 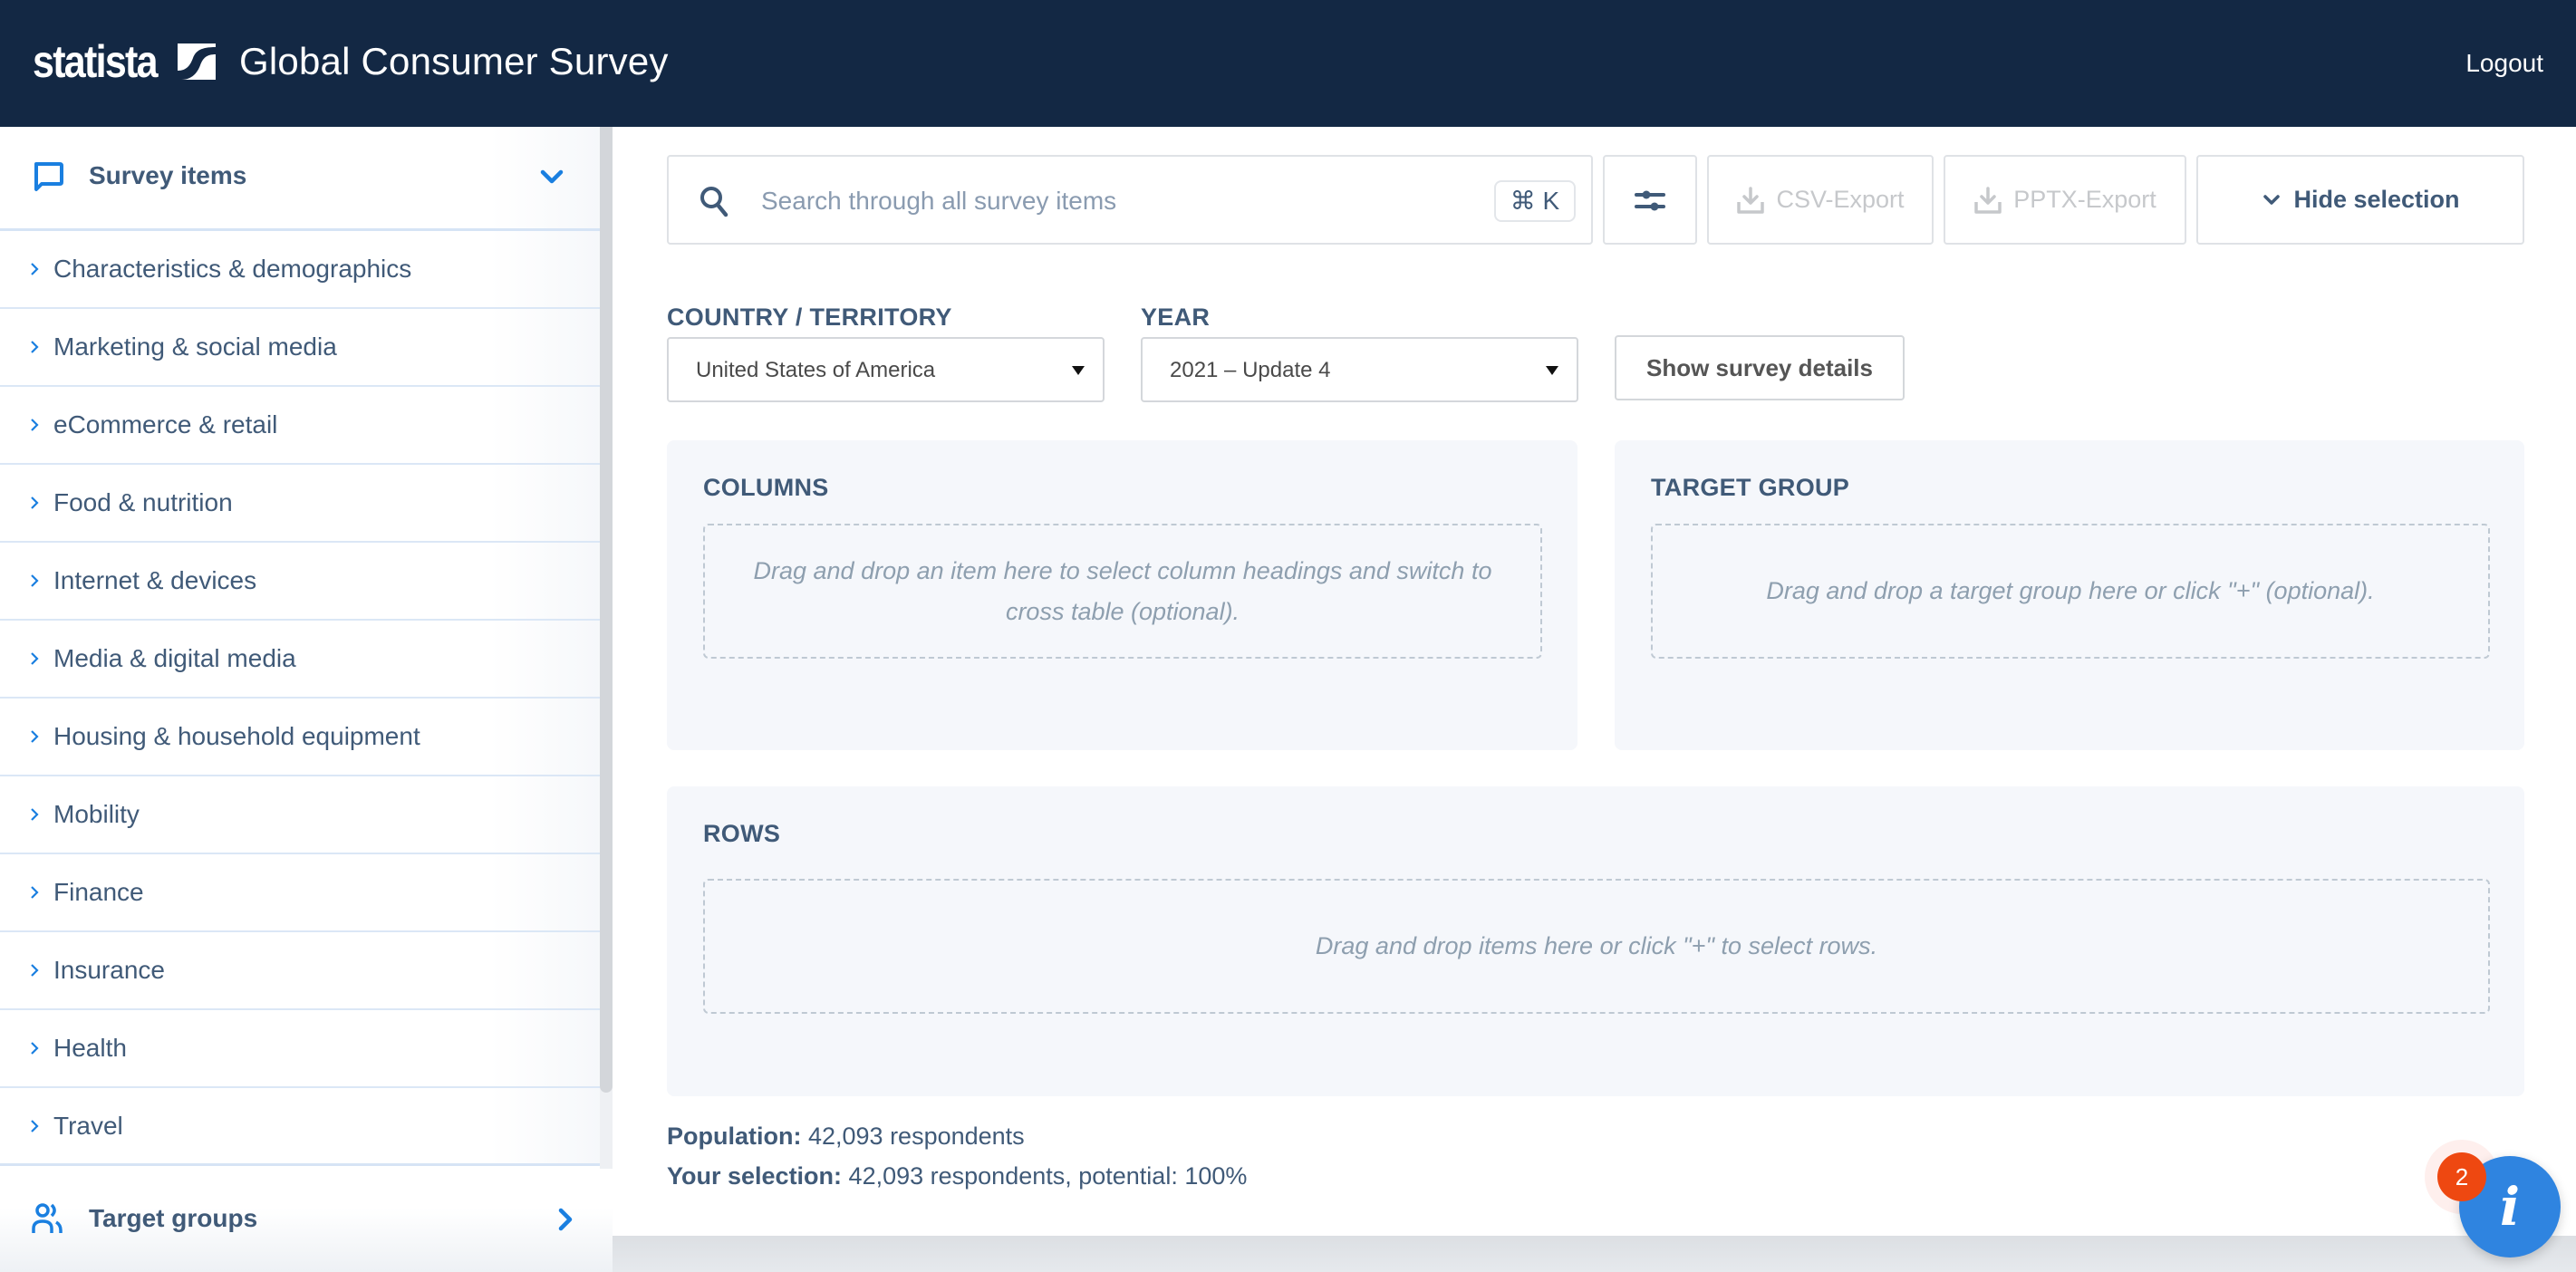 What do you see at coordinates (300, 815) in the screenshot?
I see `sidebar-item-mobility: Mobility` at bounding box center [300, 815].